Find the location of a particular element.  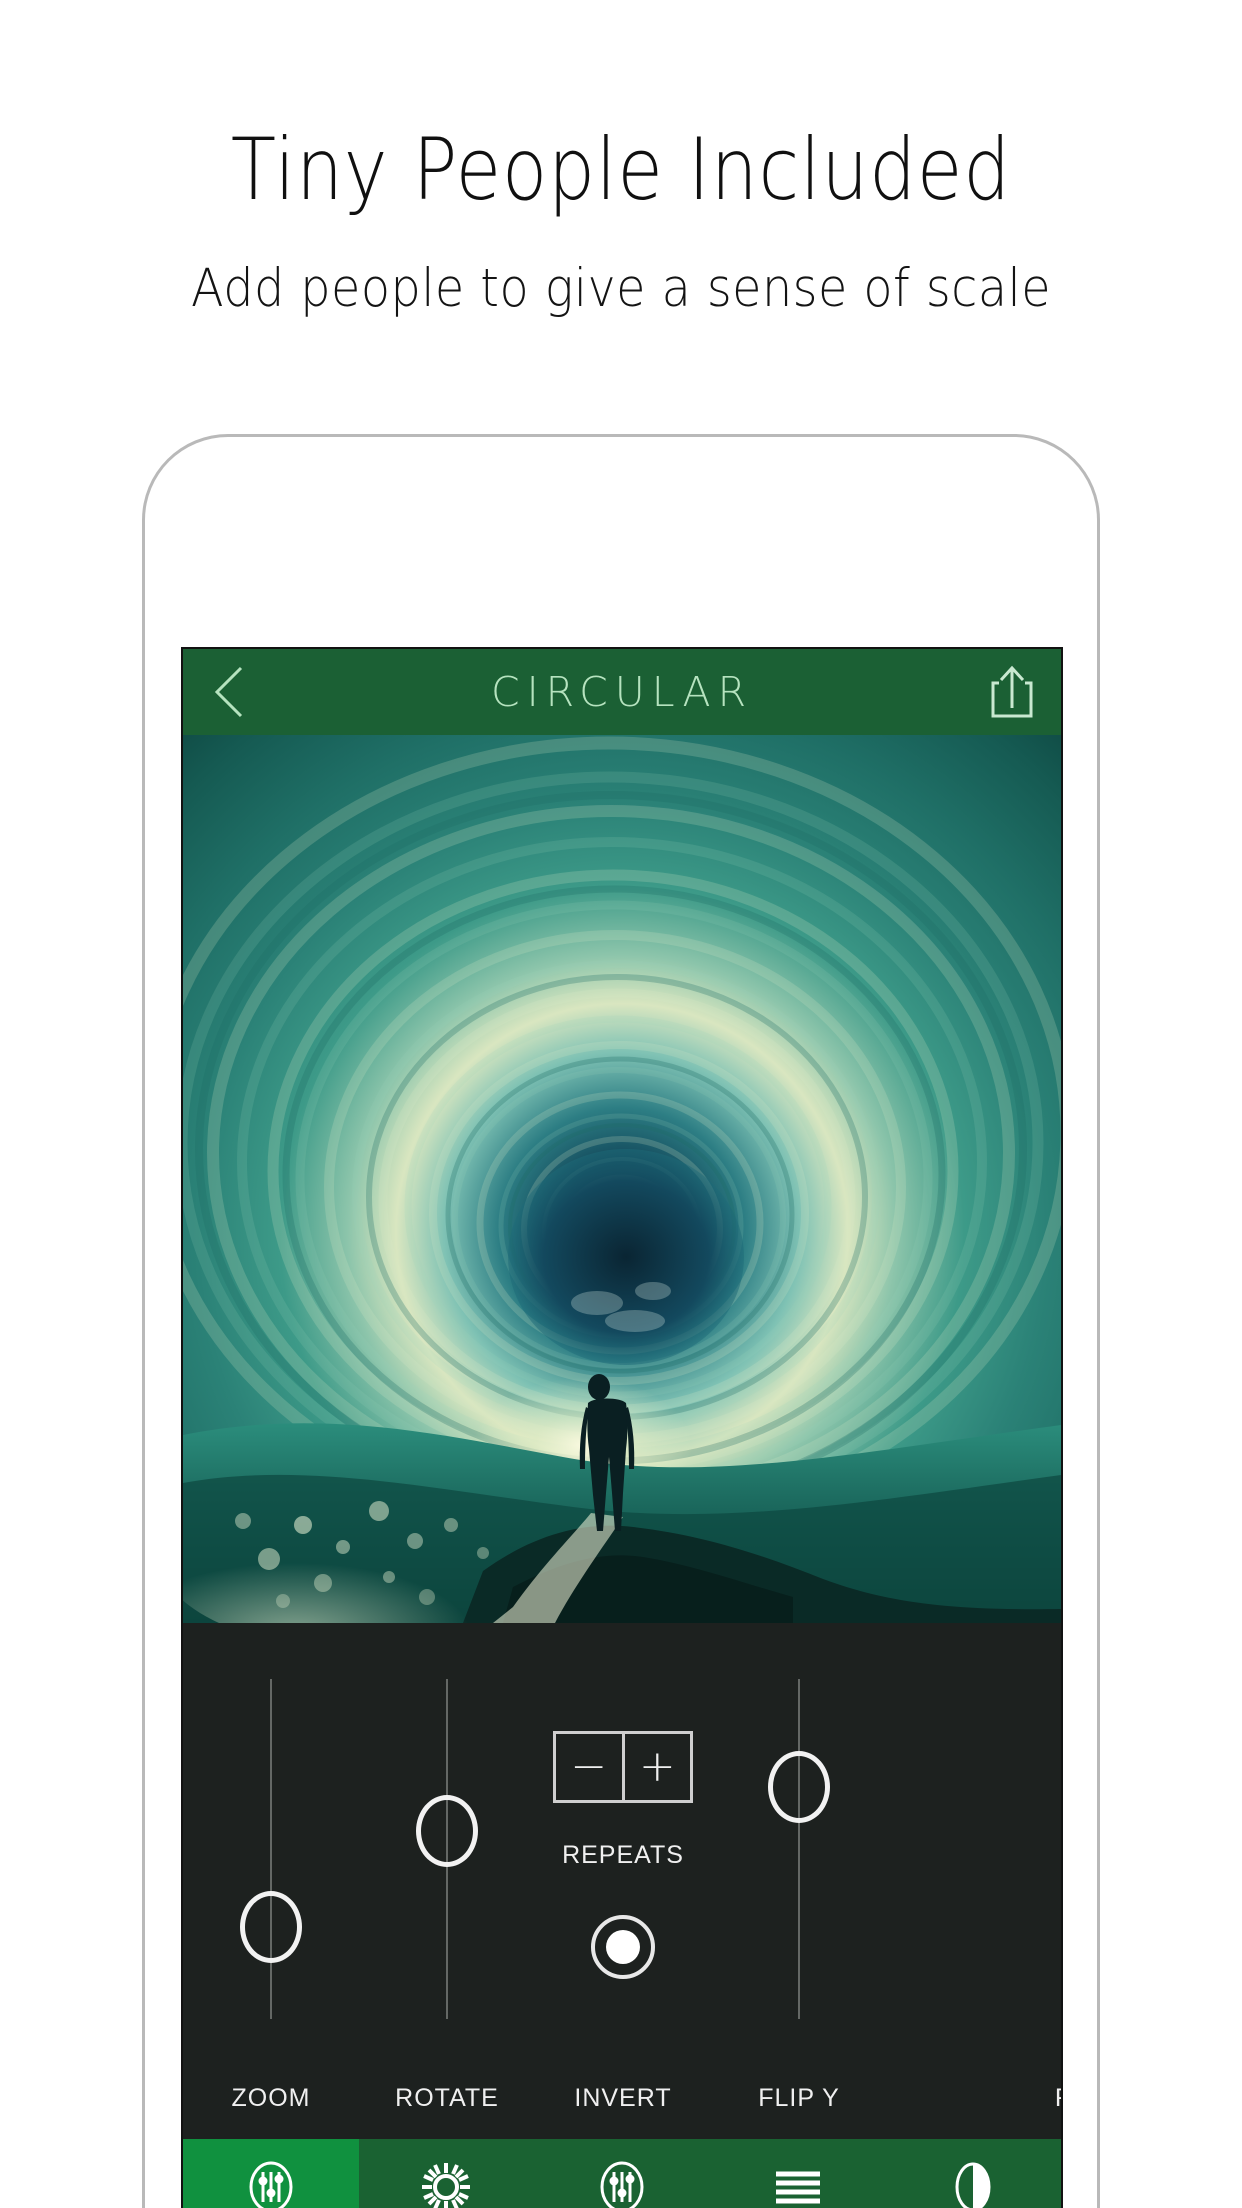

tab-filters: FILTERS is located at coordinates (973, 2173).